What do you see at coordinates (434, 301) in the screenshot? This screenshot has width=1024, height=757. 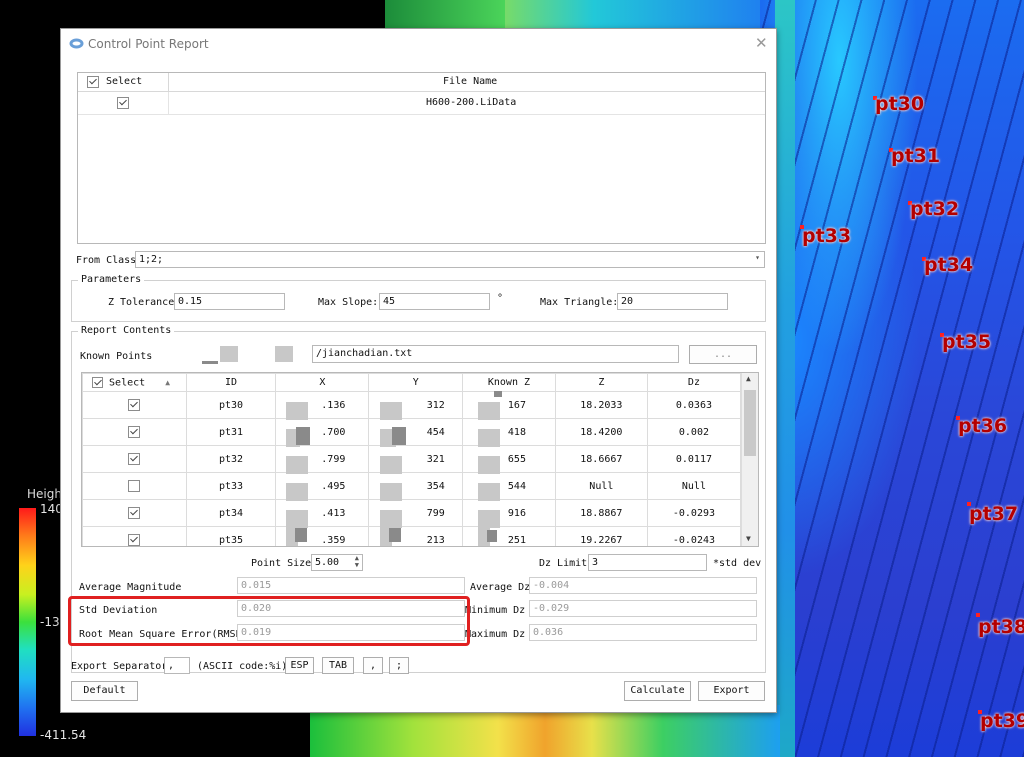 I see `max-slope-input: 45` at bounding box center [434, 301].